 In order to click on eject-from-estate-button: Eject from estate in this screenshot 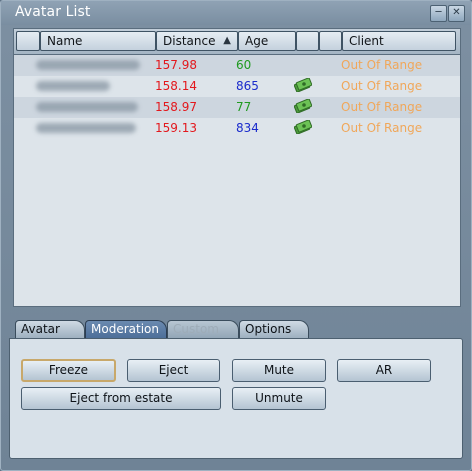, I will do `click(121, 398)`.